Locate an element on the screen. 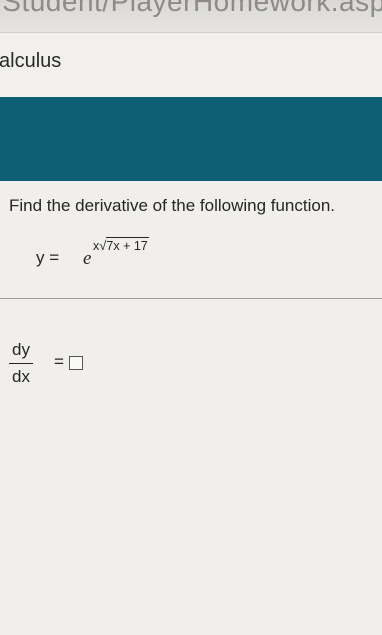 Image resolution: width=382 pixels, height=635 pixels. answer-input is located at coordinates (76, 363).